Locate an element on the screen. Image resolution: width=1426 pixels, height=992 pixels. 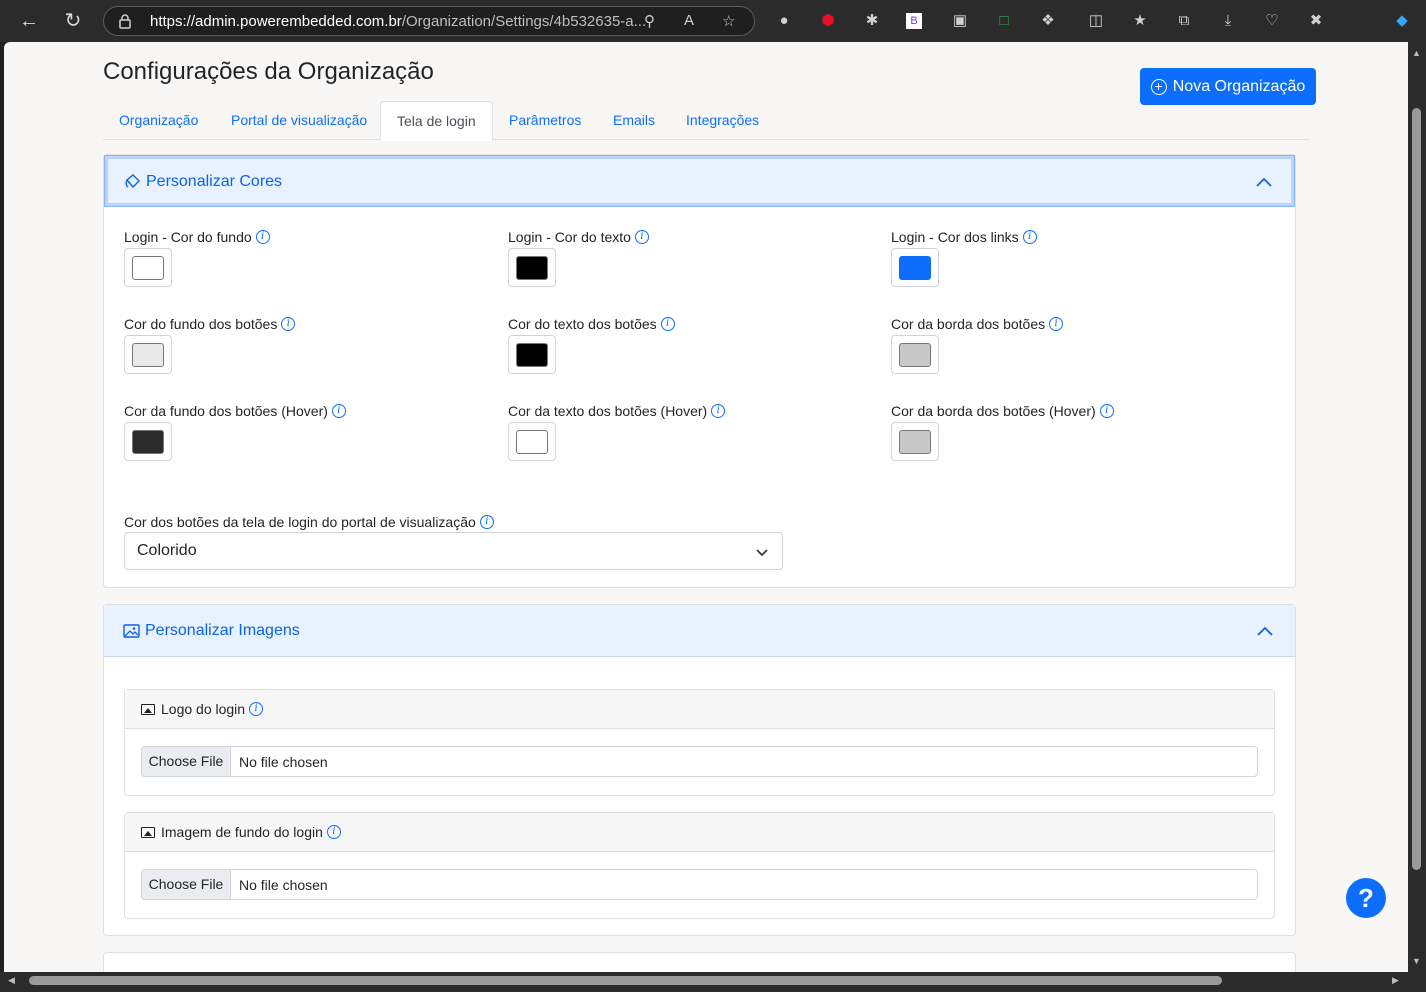
horizontal-scrollbar: ◀ ▶ is located at coordinates (713, 982).